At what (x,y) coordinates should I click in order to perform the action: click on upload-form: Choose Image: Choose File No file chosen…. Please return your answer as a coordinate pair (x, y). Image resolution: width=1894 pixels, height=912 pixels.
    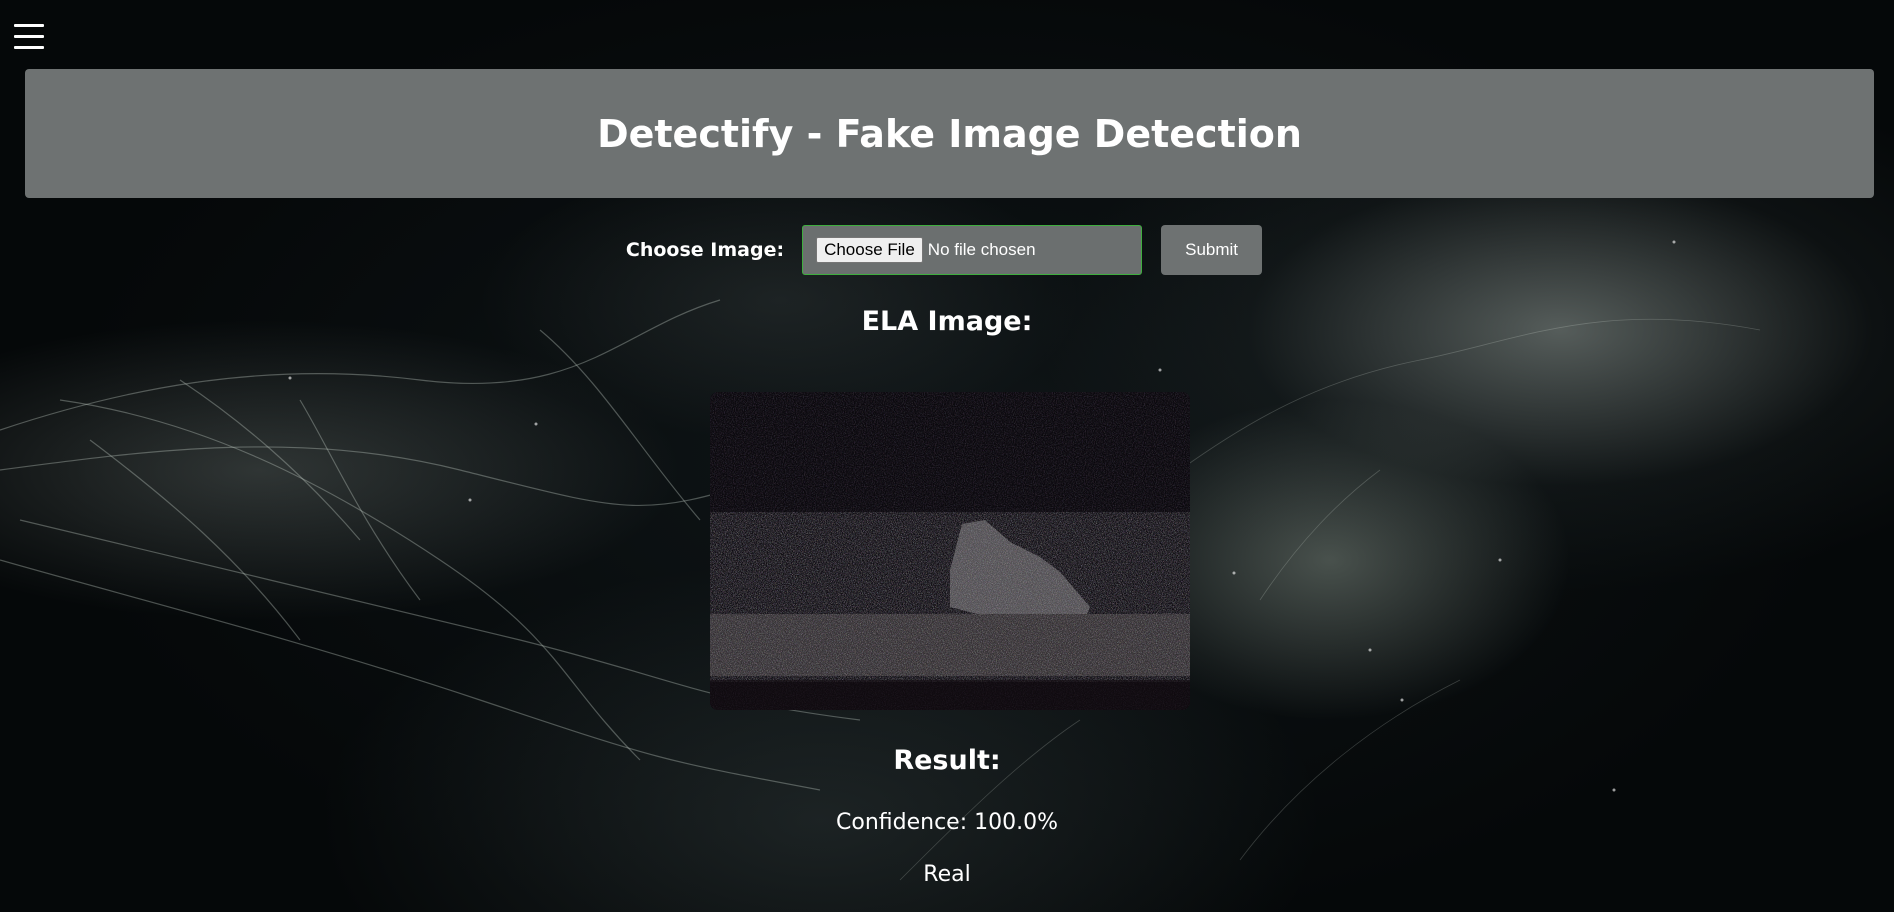
    Looking at the image, I should click on (947, 250).